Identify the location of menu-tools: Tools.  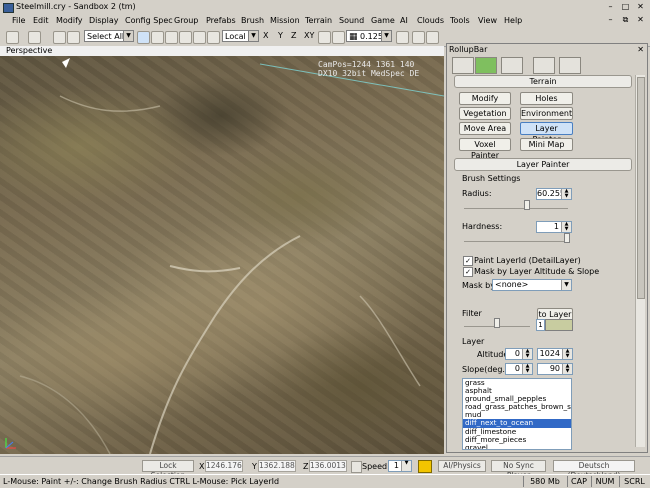
(460, 20).